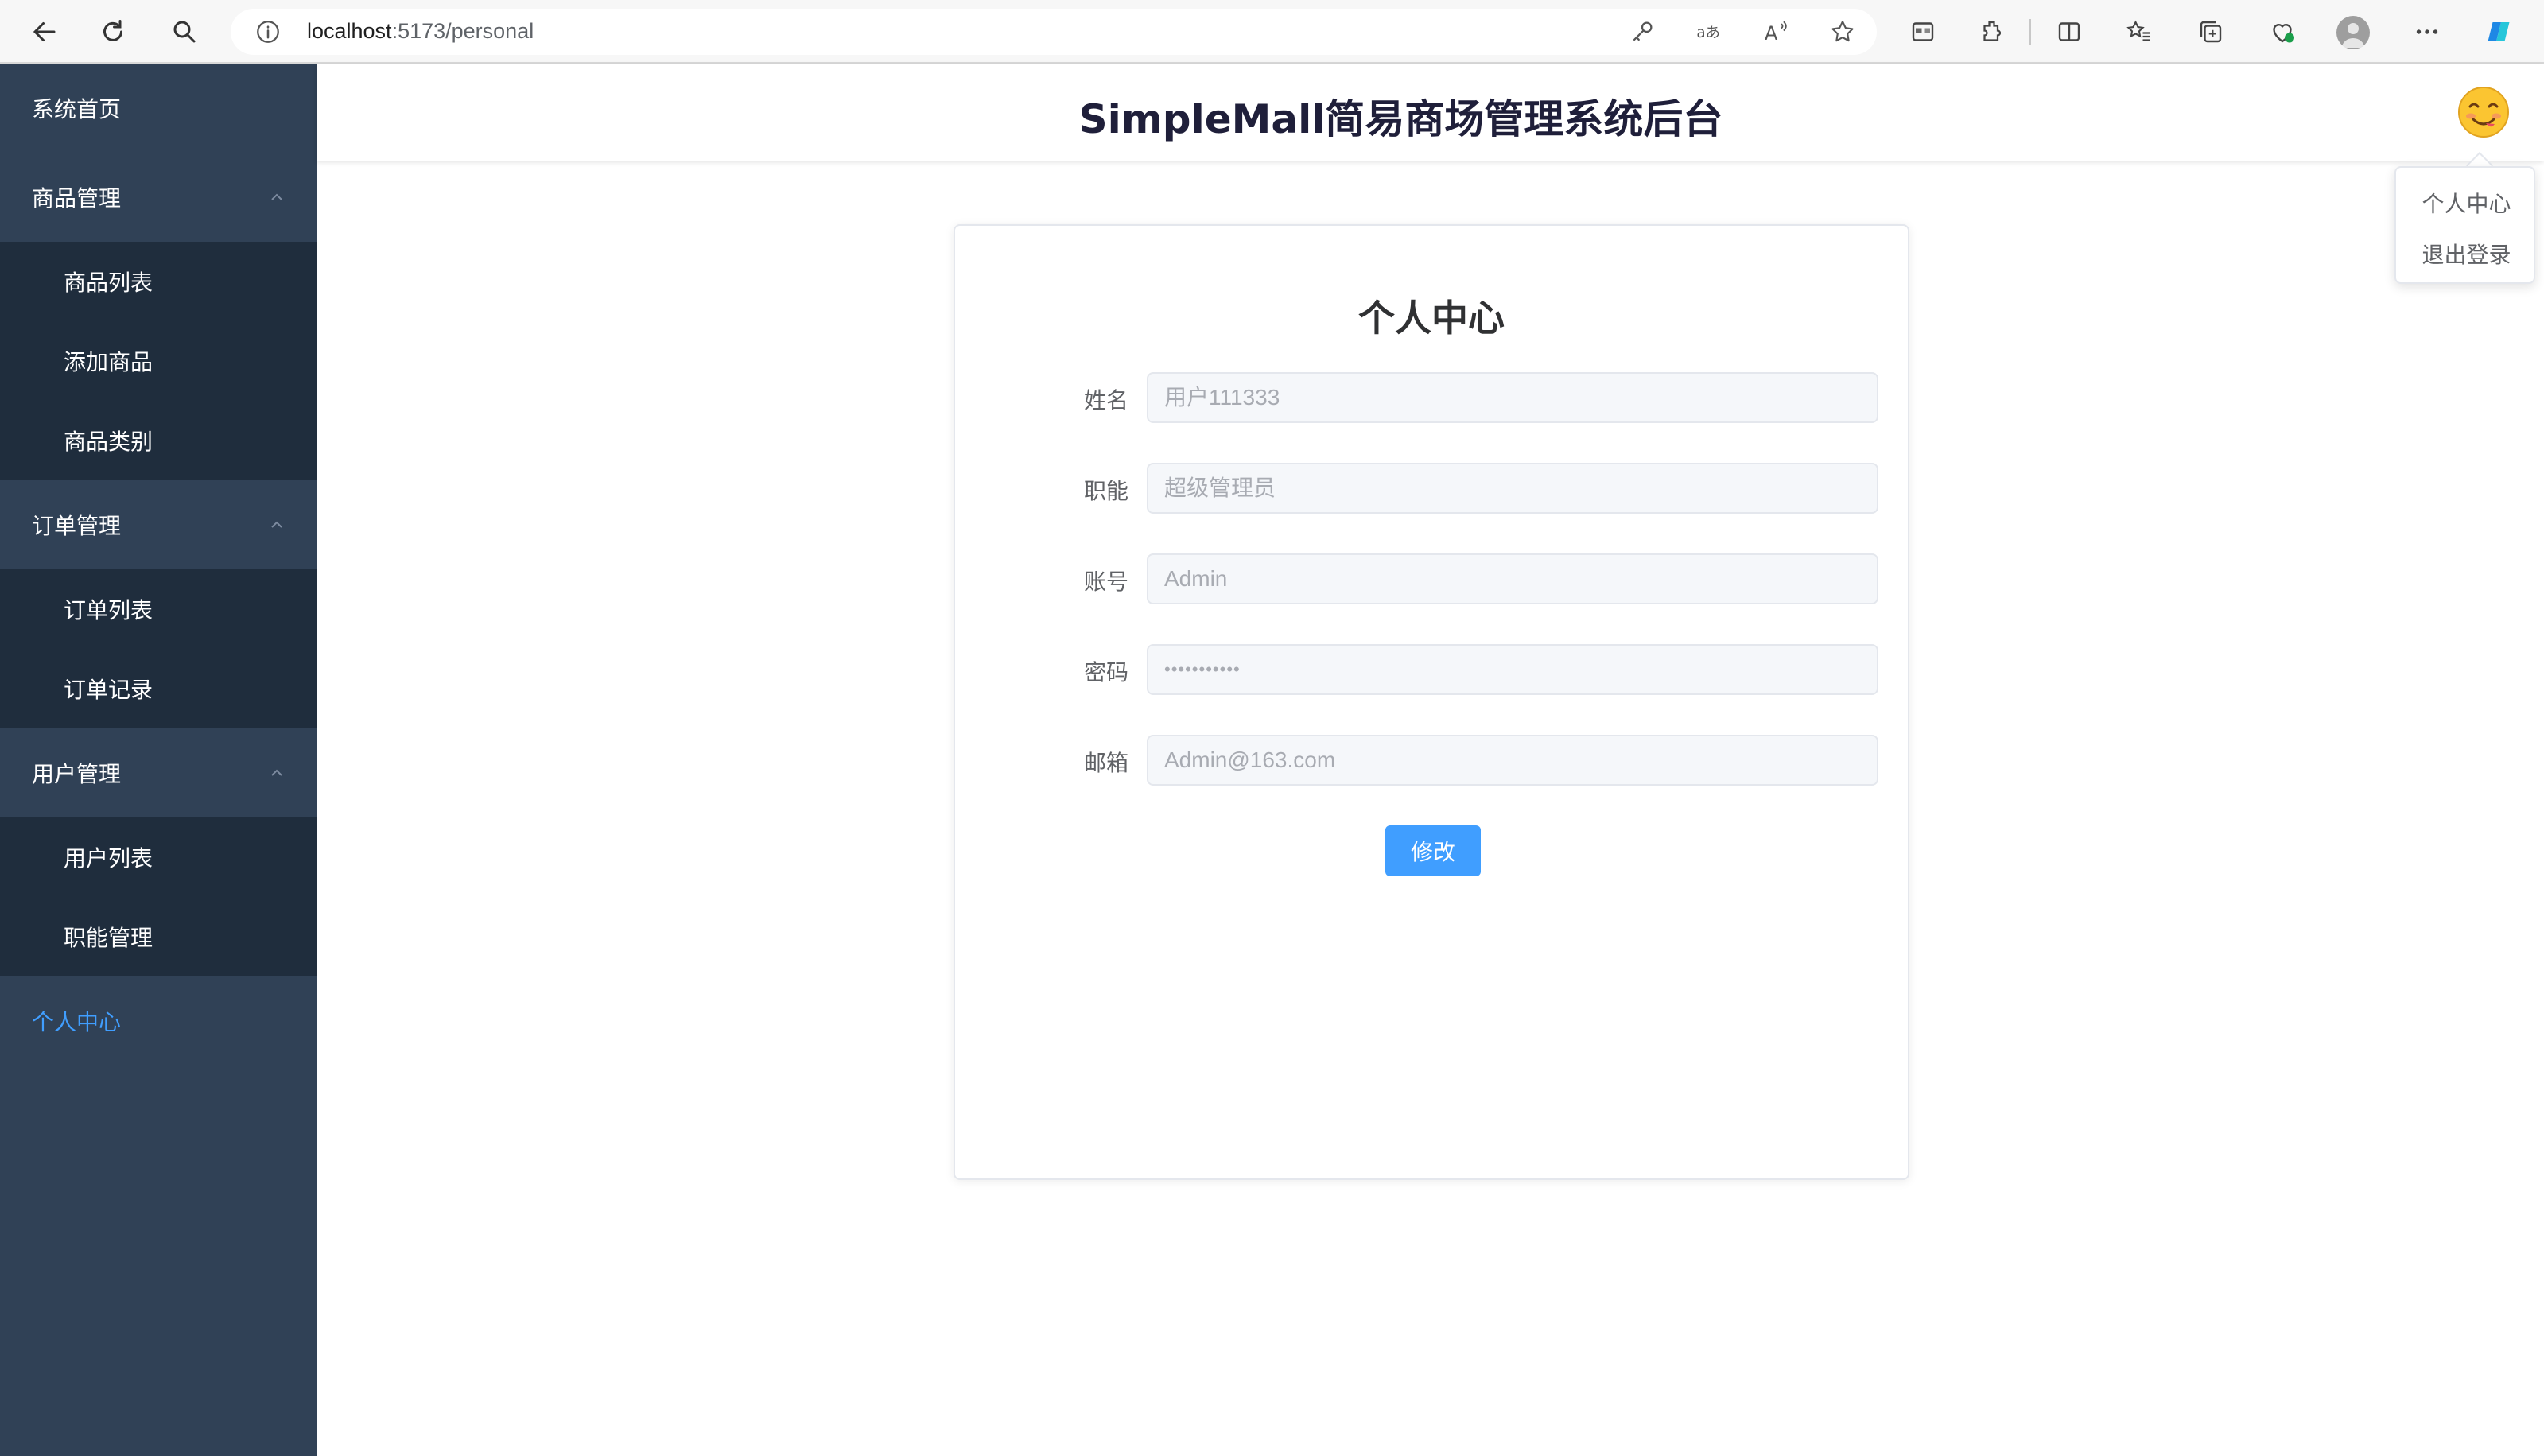 The width and height of the screenshot is (2544, 1456). Describe the element at coordinates (2466, 254) in the screenshot. I see `dropdown-item-logout: 退出登录` at that location.